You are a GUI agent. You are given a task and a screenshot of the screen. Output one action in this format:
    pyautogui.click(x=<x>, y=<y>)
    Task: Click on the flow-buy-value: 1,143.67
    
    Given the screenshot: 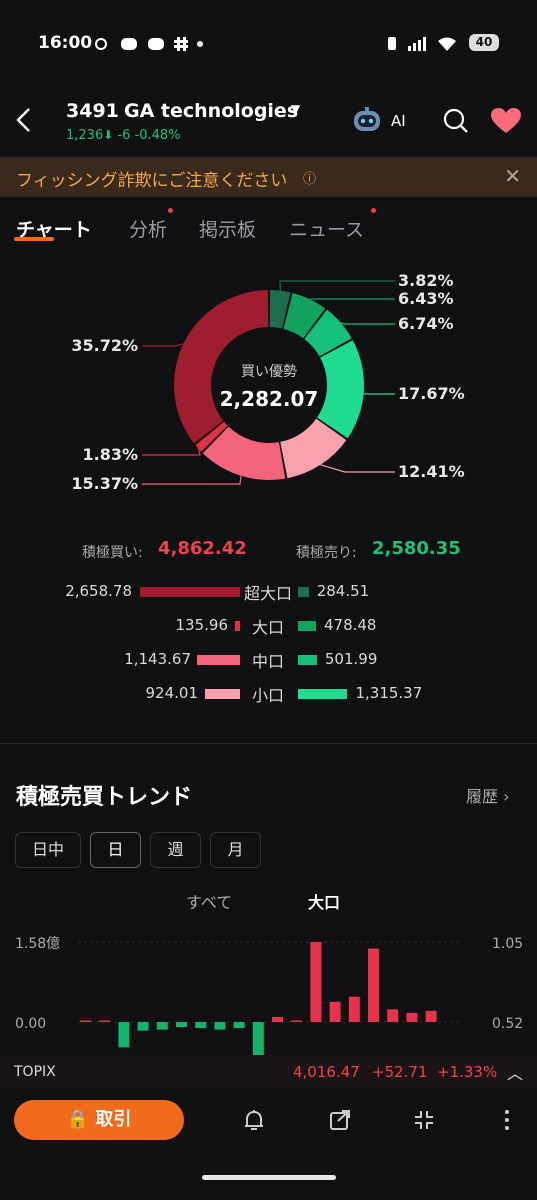 What is the action you would take?
    pyautogui.click(x=157, y=659)
    